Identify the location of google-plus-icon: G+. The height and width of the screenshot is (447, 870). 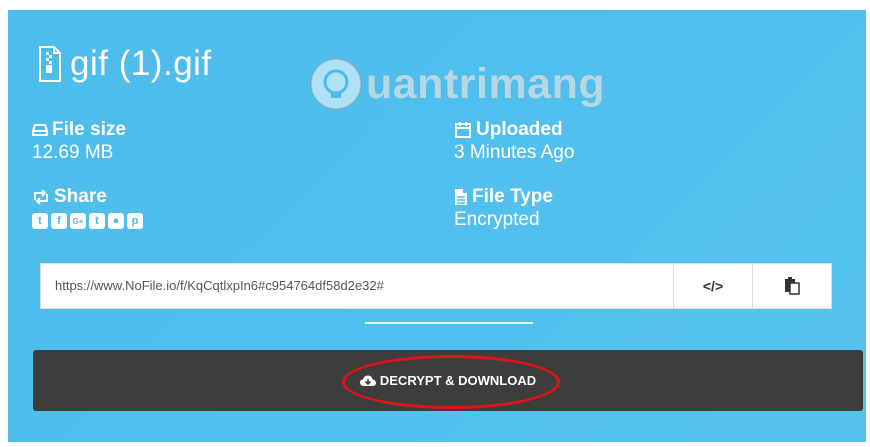
(78, 221).